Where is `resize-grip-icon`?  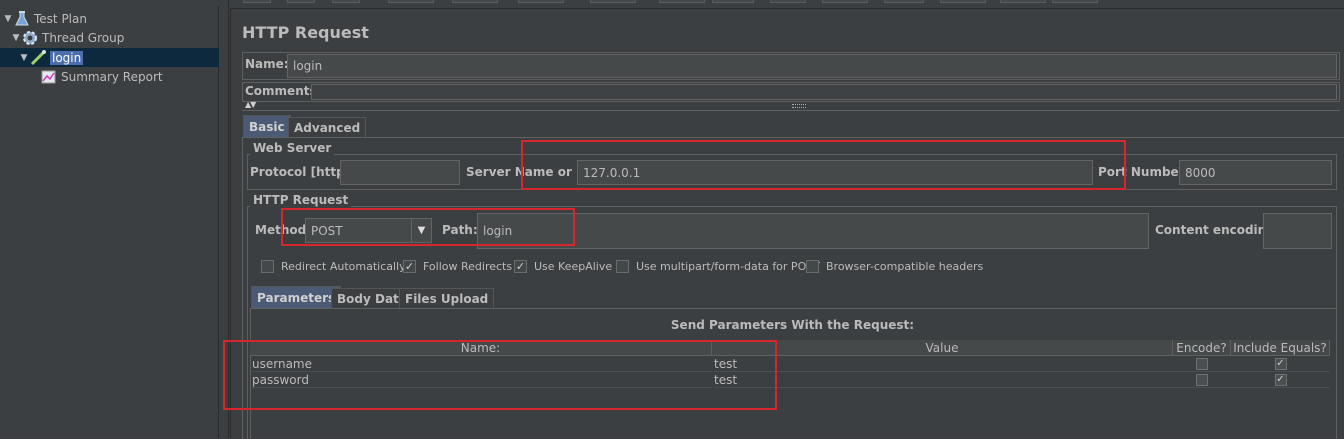
resize-grip-icon is located at coordinates (799, 106).